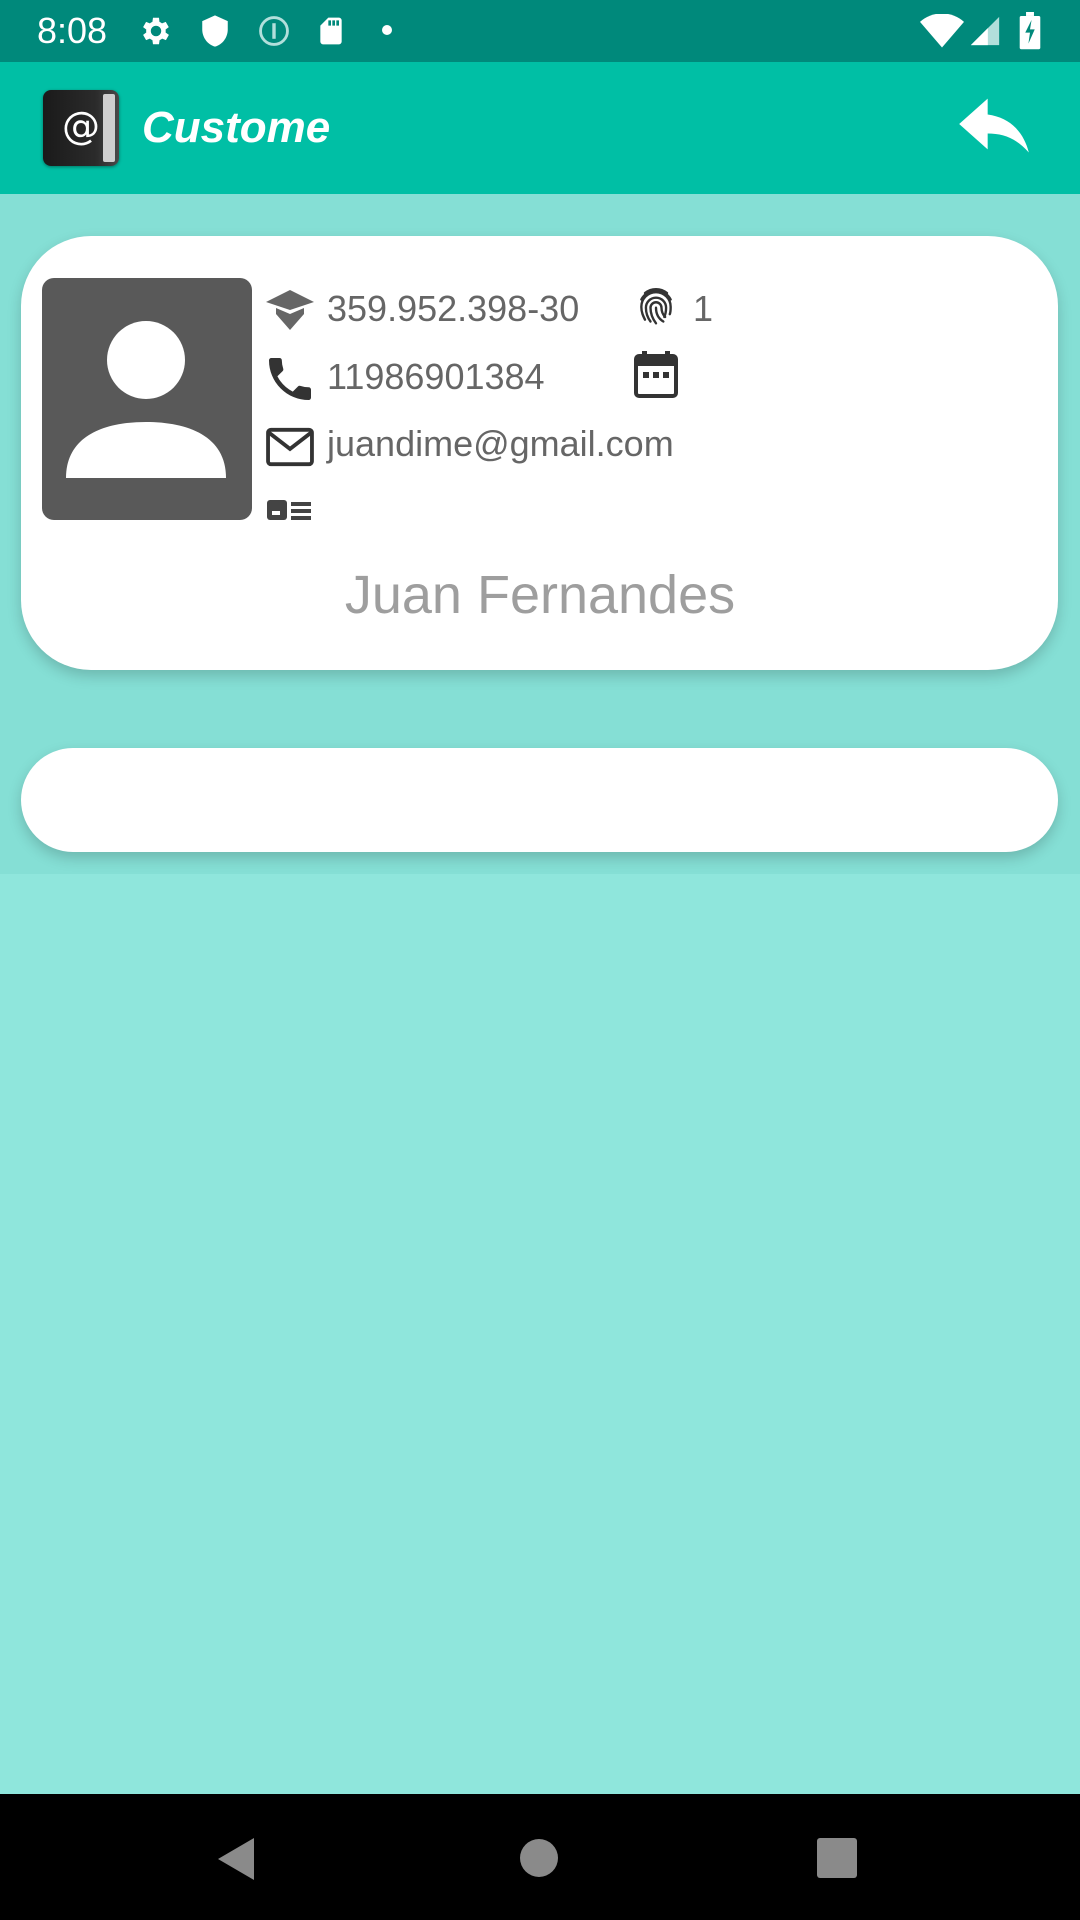 The image size is (1080, 1920). Describe the element at coordinates (81, 128) in the screenshot. I see `address-book-at-icon: @` at that location.